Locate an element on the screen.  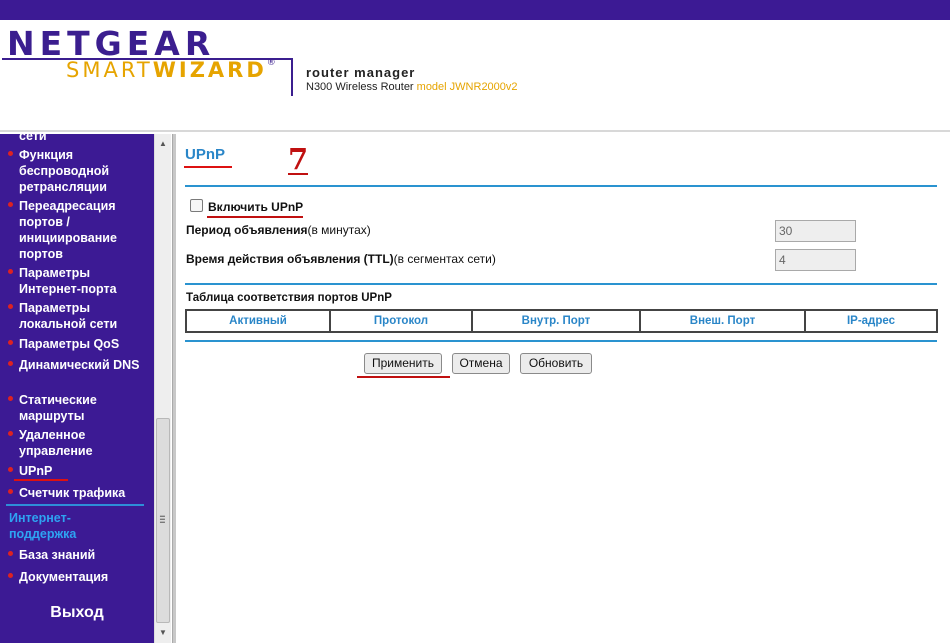
page-title: UPnP is located at coordinates (205, 154).